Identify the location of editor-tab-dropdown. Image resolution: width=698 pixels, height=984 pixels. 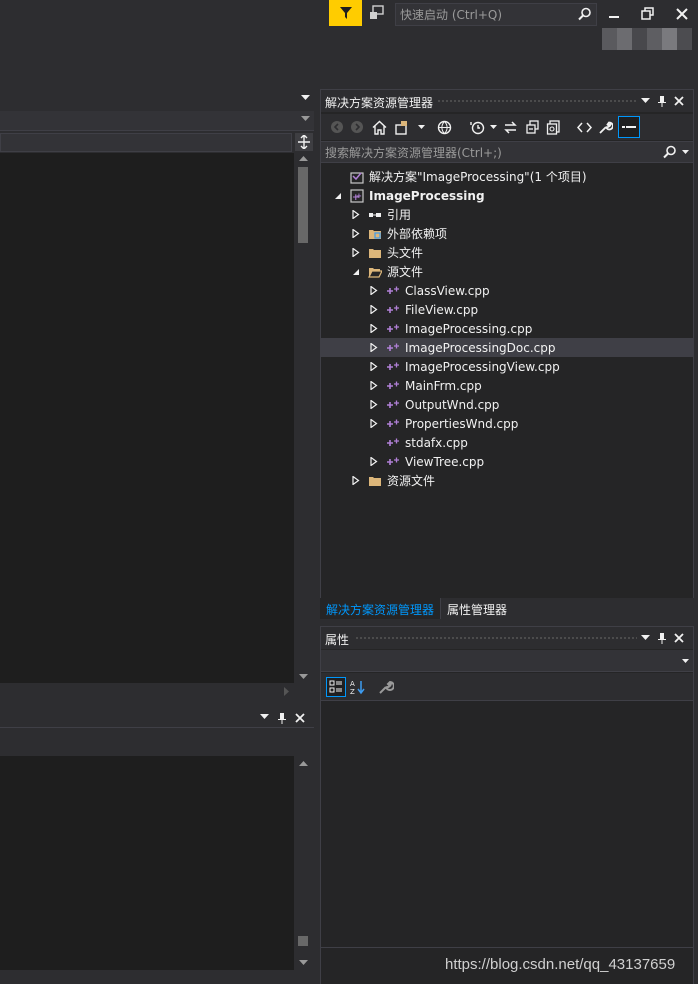
(305, 98).